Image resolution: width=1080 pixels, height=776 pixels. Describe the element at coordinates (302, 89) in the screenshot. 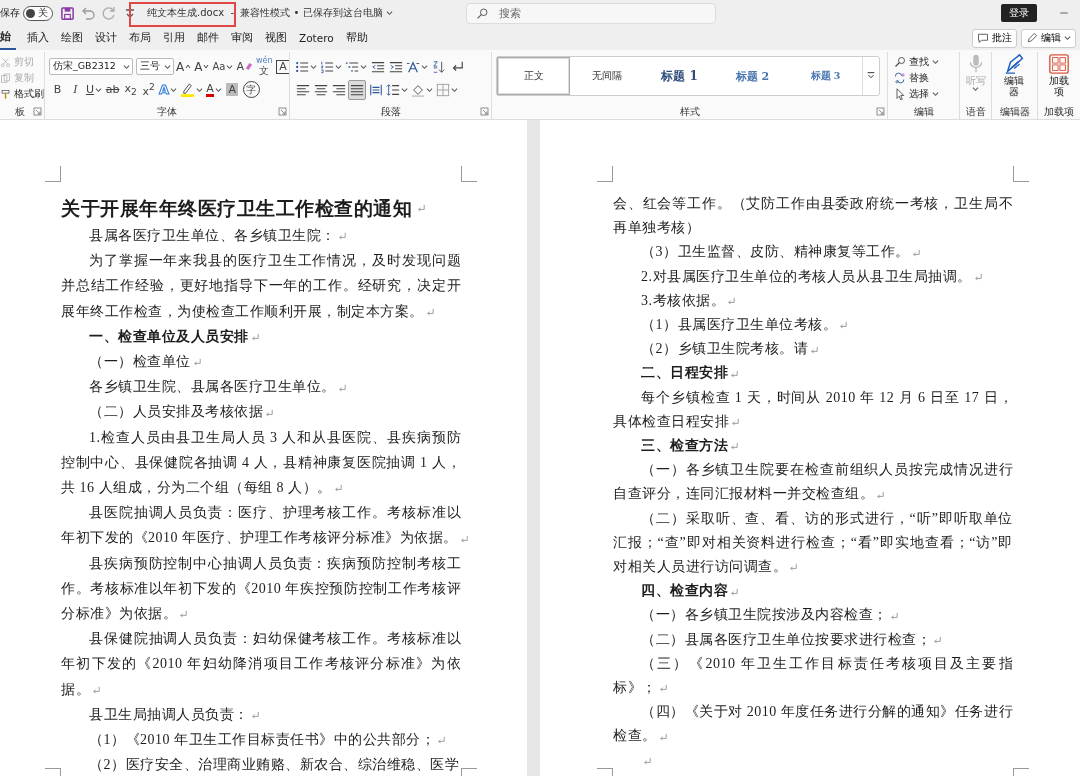

I see `align-left-icon` at that location.